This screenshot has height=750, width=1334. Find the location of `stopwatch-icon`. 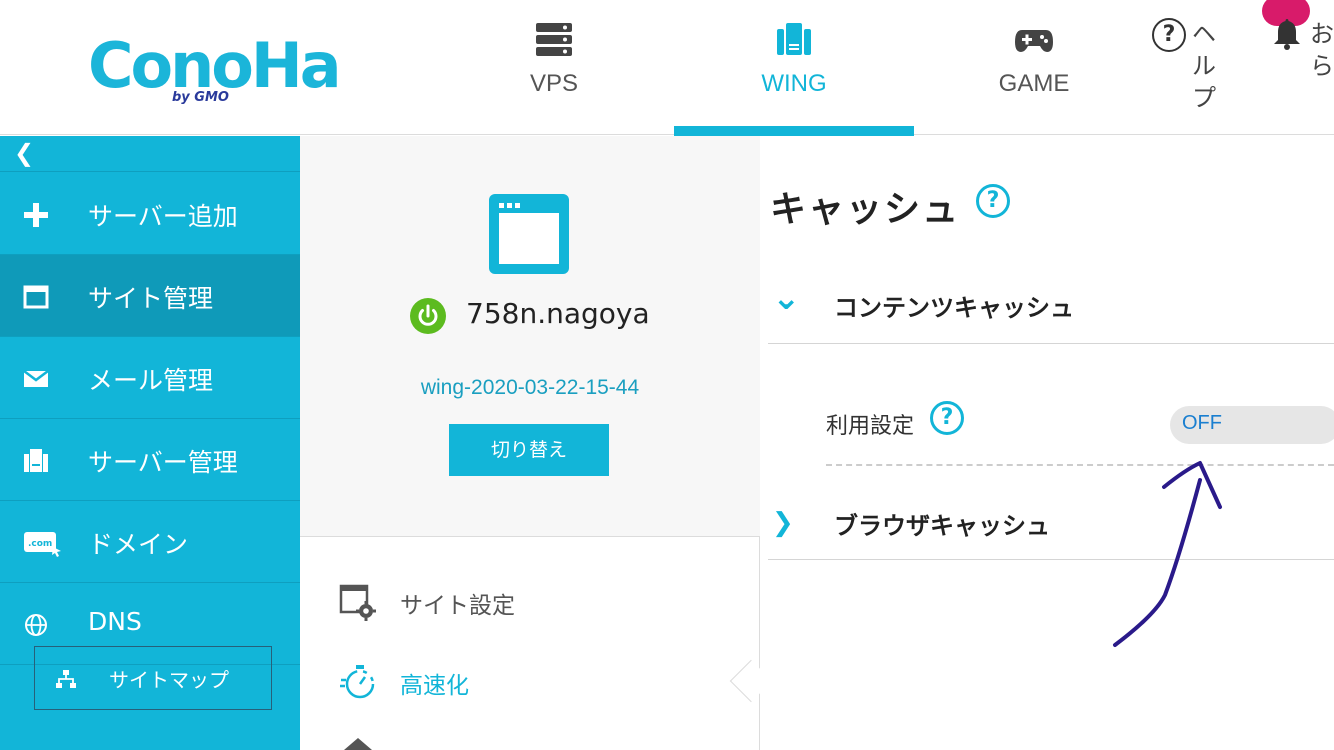

stopwatch-icon is located at coordinates (357, 682).